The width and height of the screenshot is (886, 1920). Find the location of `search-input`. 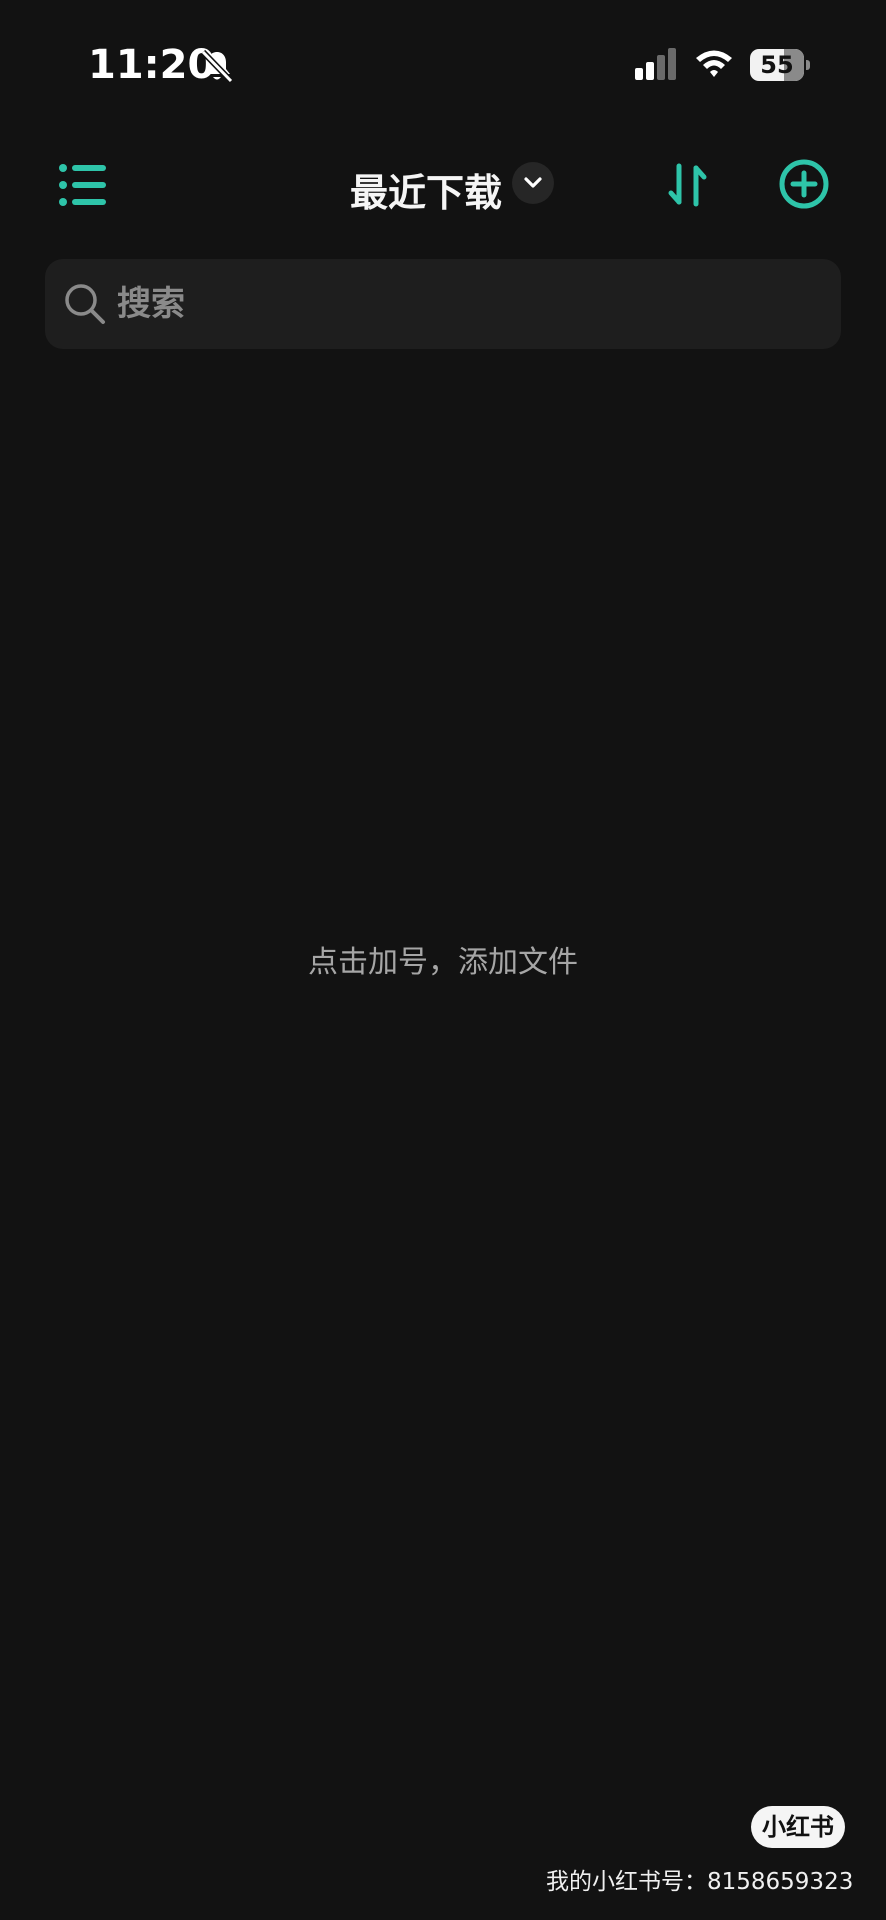

search-input is located at coordinates (467, 304).